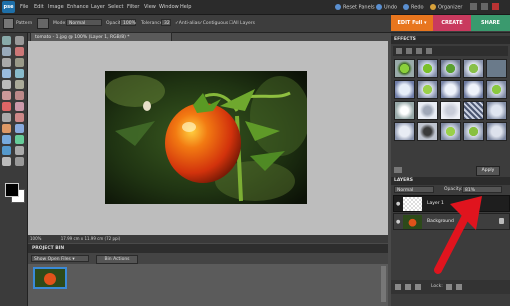 The height and width of the screenshot is (306, 510). What do you see at coordinates (12, 190) in the screenshot?
I see `foreground-color-swatch-top` at bounding box center [12, 190].